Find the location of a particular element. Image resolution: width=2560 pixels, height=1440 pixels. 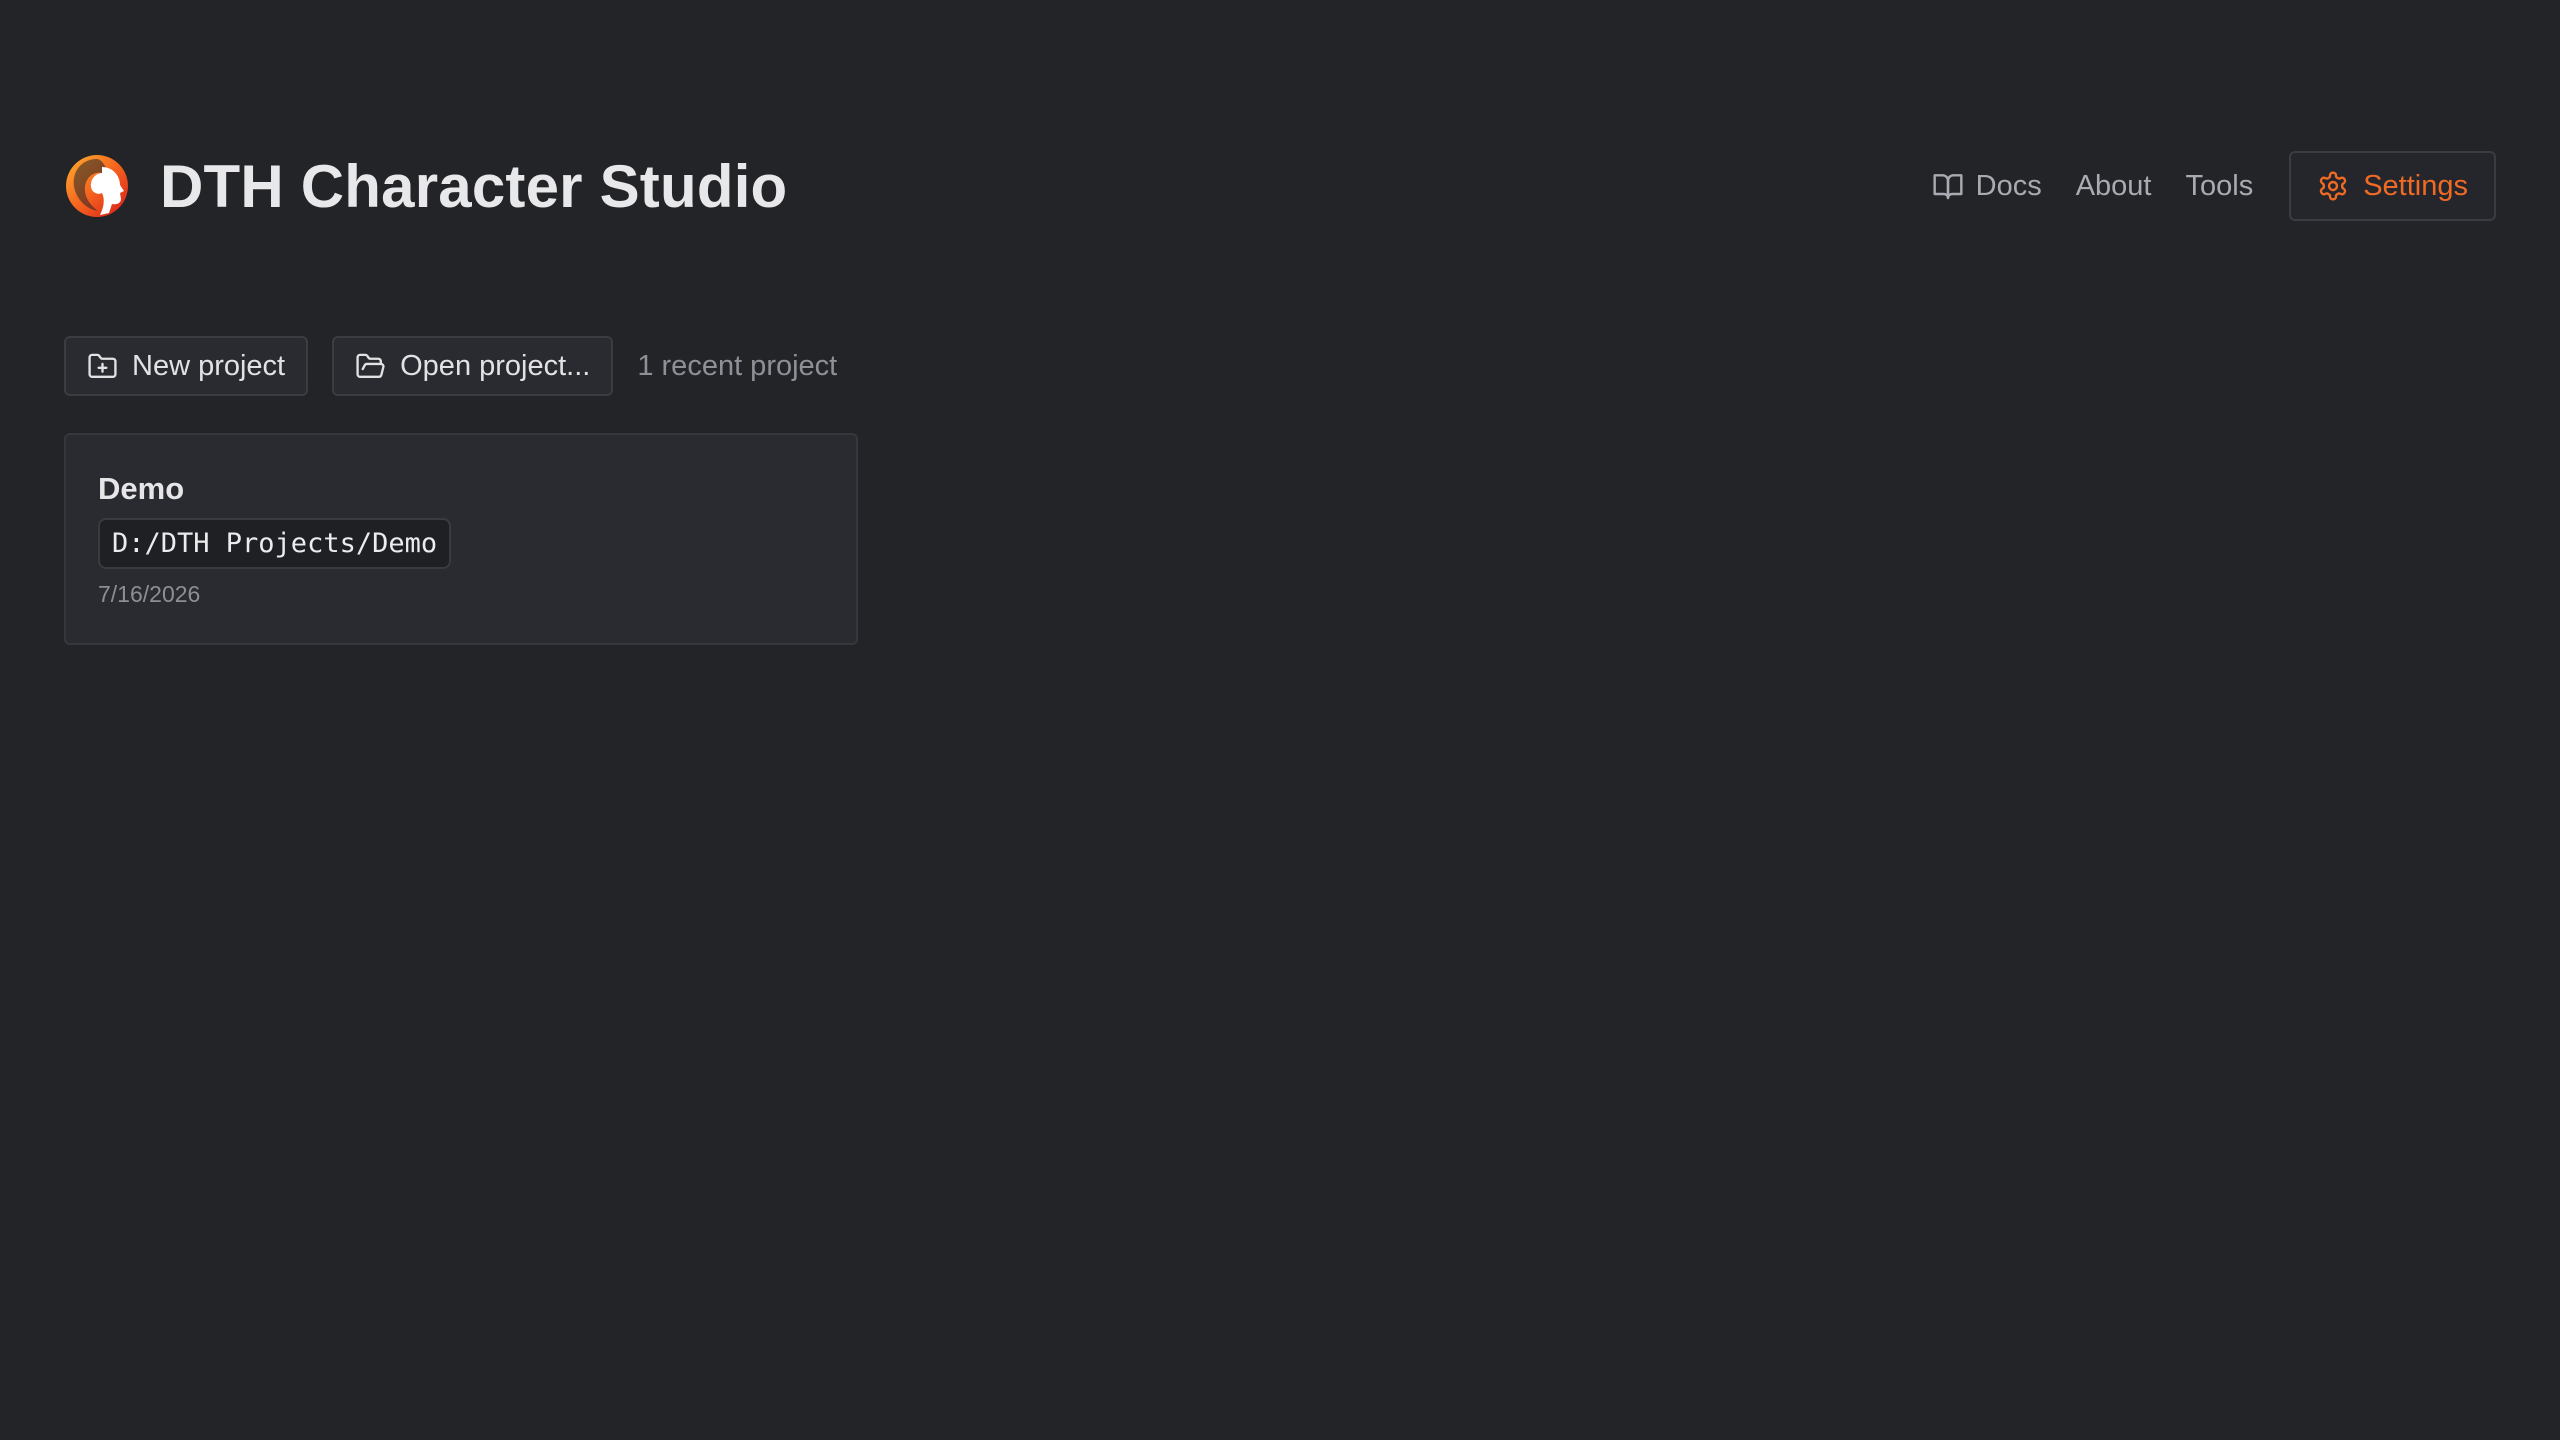

about-link: About is located at coordinates (2114, 186).